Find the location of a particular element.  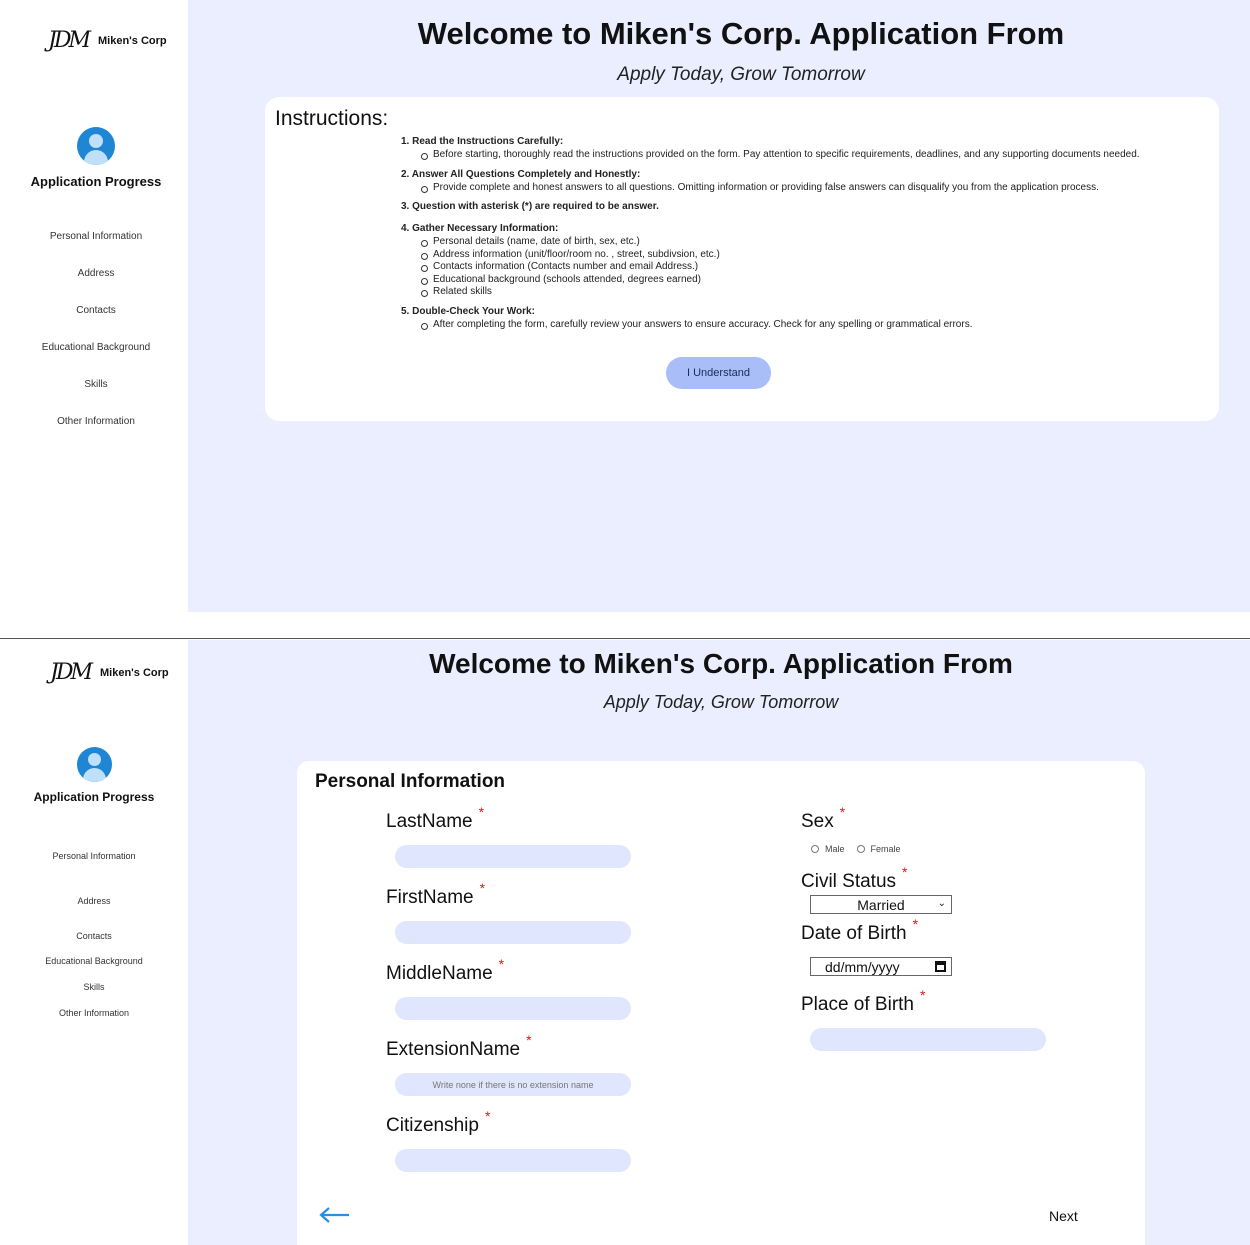

date-of-birth-label: Date of Birth * is located at coordinates (860, 930).